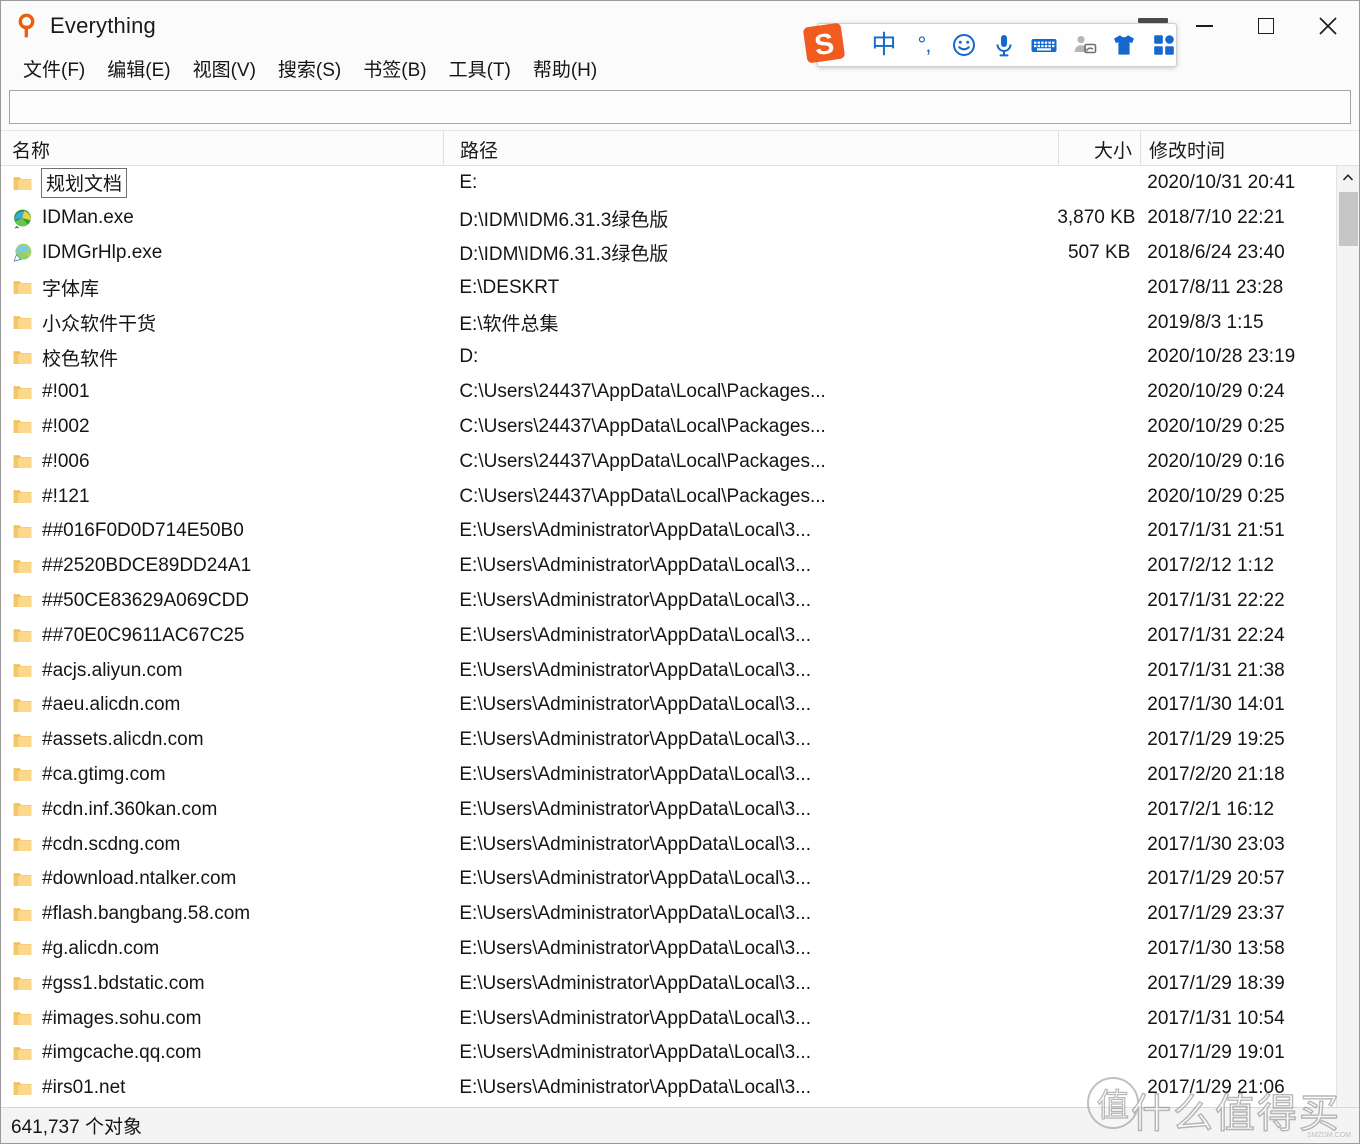  Describe the element at coordinates (668, 183) in the screenshot. I see `table-row: 规划文档 E: 2020/10/31 20:41` at that location.